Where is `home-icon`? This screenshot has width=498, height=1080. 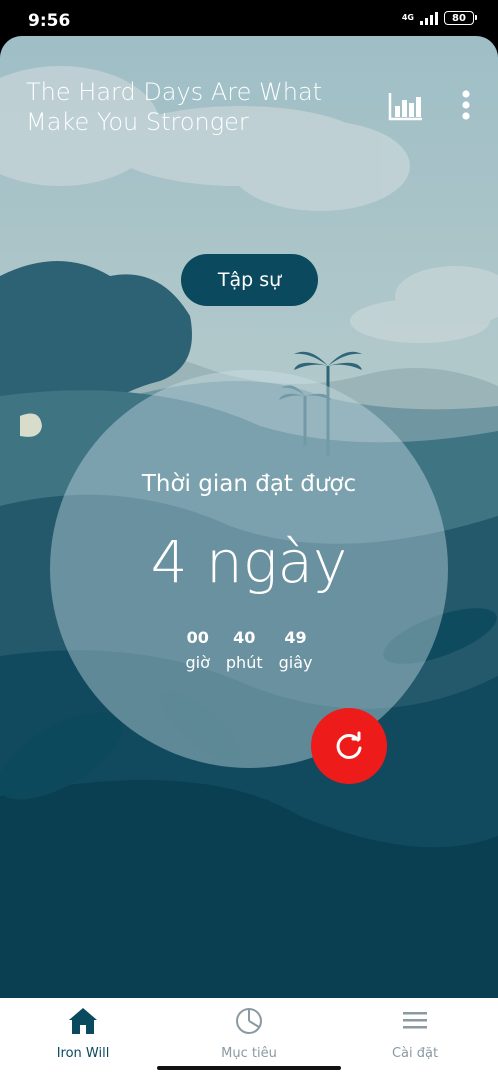
home-icon is located at coordinates (83, 1021).